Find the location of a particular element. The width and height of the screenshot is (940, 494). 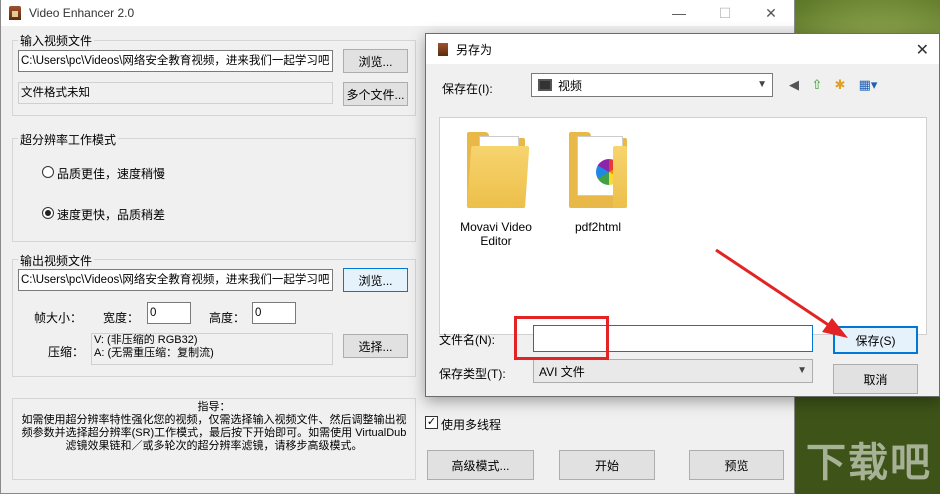

multithread-label: 使用多线程 is located at coordinates (471, 424).